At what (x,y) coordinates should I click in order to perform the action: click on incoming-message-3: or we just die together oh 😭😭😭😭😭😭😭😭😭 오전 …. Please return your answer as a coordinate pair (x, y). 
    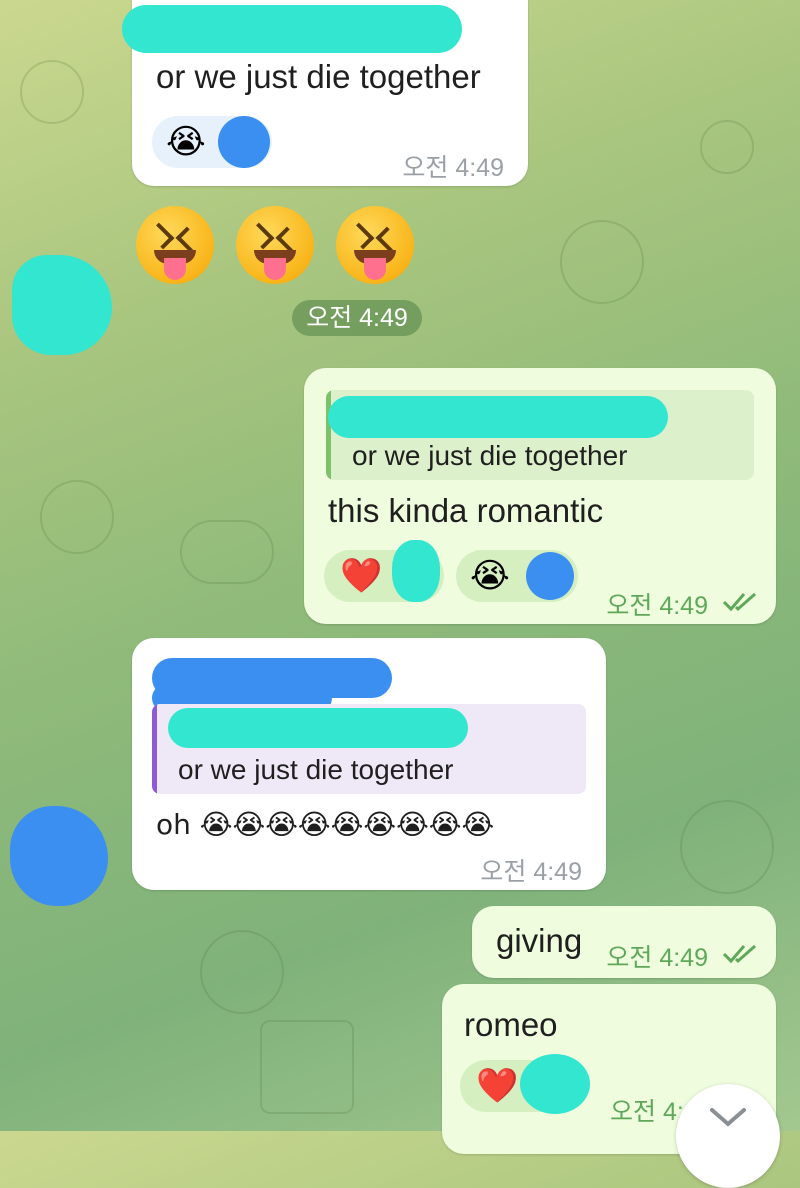
    Looking at the image, I should click on (369, 764).